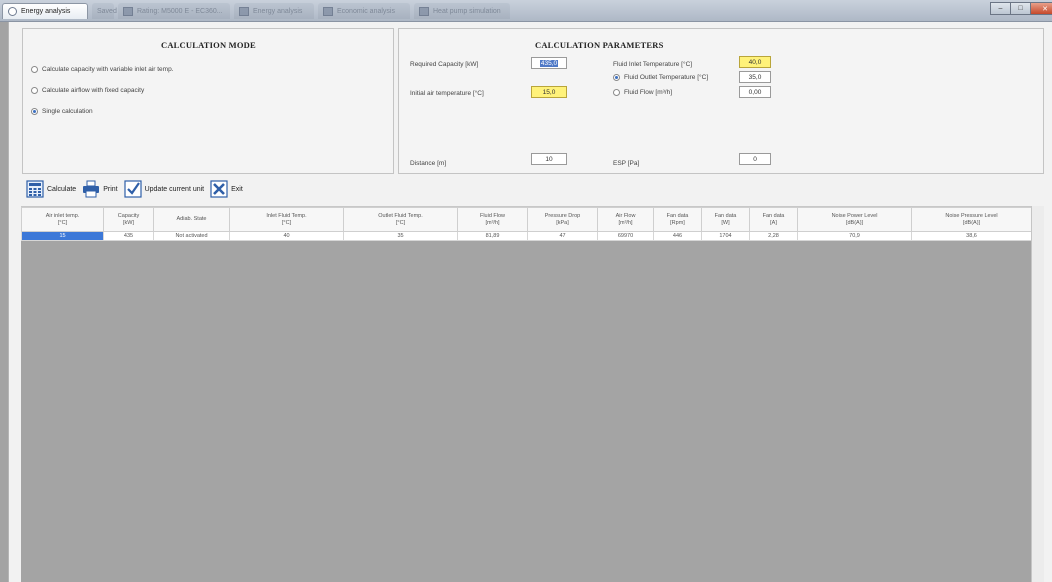 The height and width of the screenshot is (582, 1052). I want to click on toolbar: Calculate Print Update current unit Exit, so click(137, 189).